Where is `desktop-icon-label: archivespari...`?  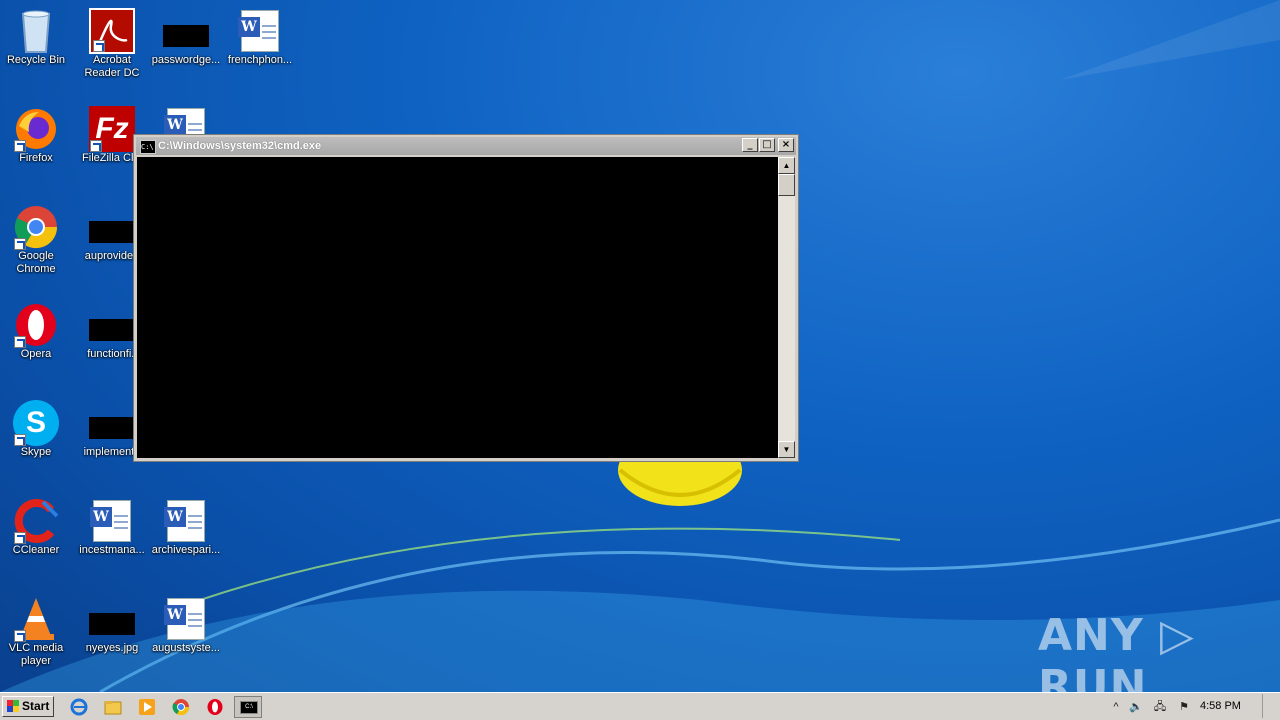
desktop-icon-label: archivespari... is located at coordinates (186, 550).